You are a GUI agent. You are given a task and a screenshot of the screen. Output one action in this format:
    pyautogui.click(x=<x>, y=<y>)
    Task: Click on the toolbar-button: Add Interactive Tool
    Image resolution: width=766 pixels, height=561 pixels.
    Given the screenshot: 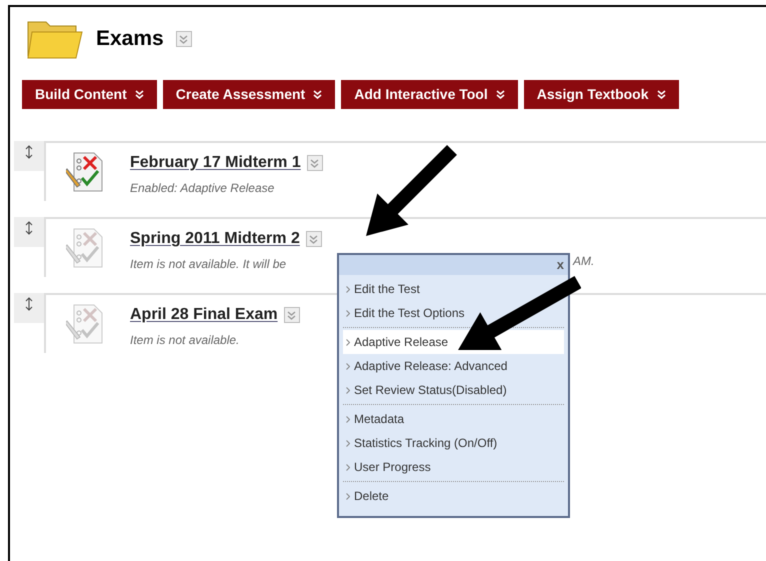 What is the action you would take?
    pyautogui.click(x=429, y=94)
    